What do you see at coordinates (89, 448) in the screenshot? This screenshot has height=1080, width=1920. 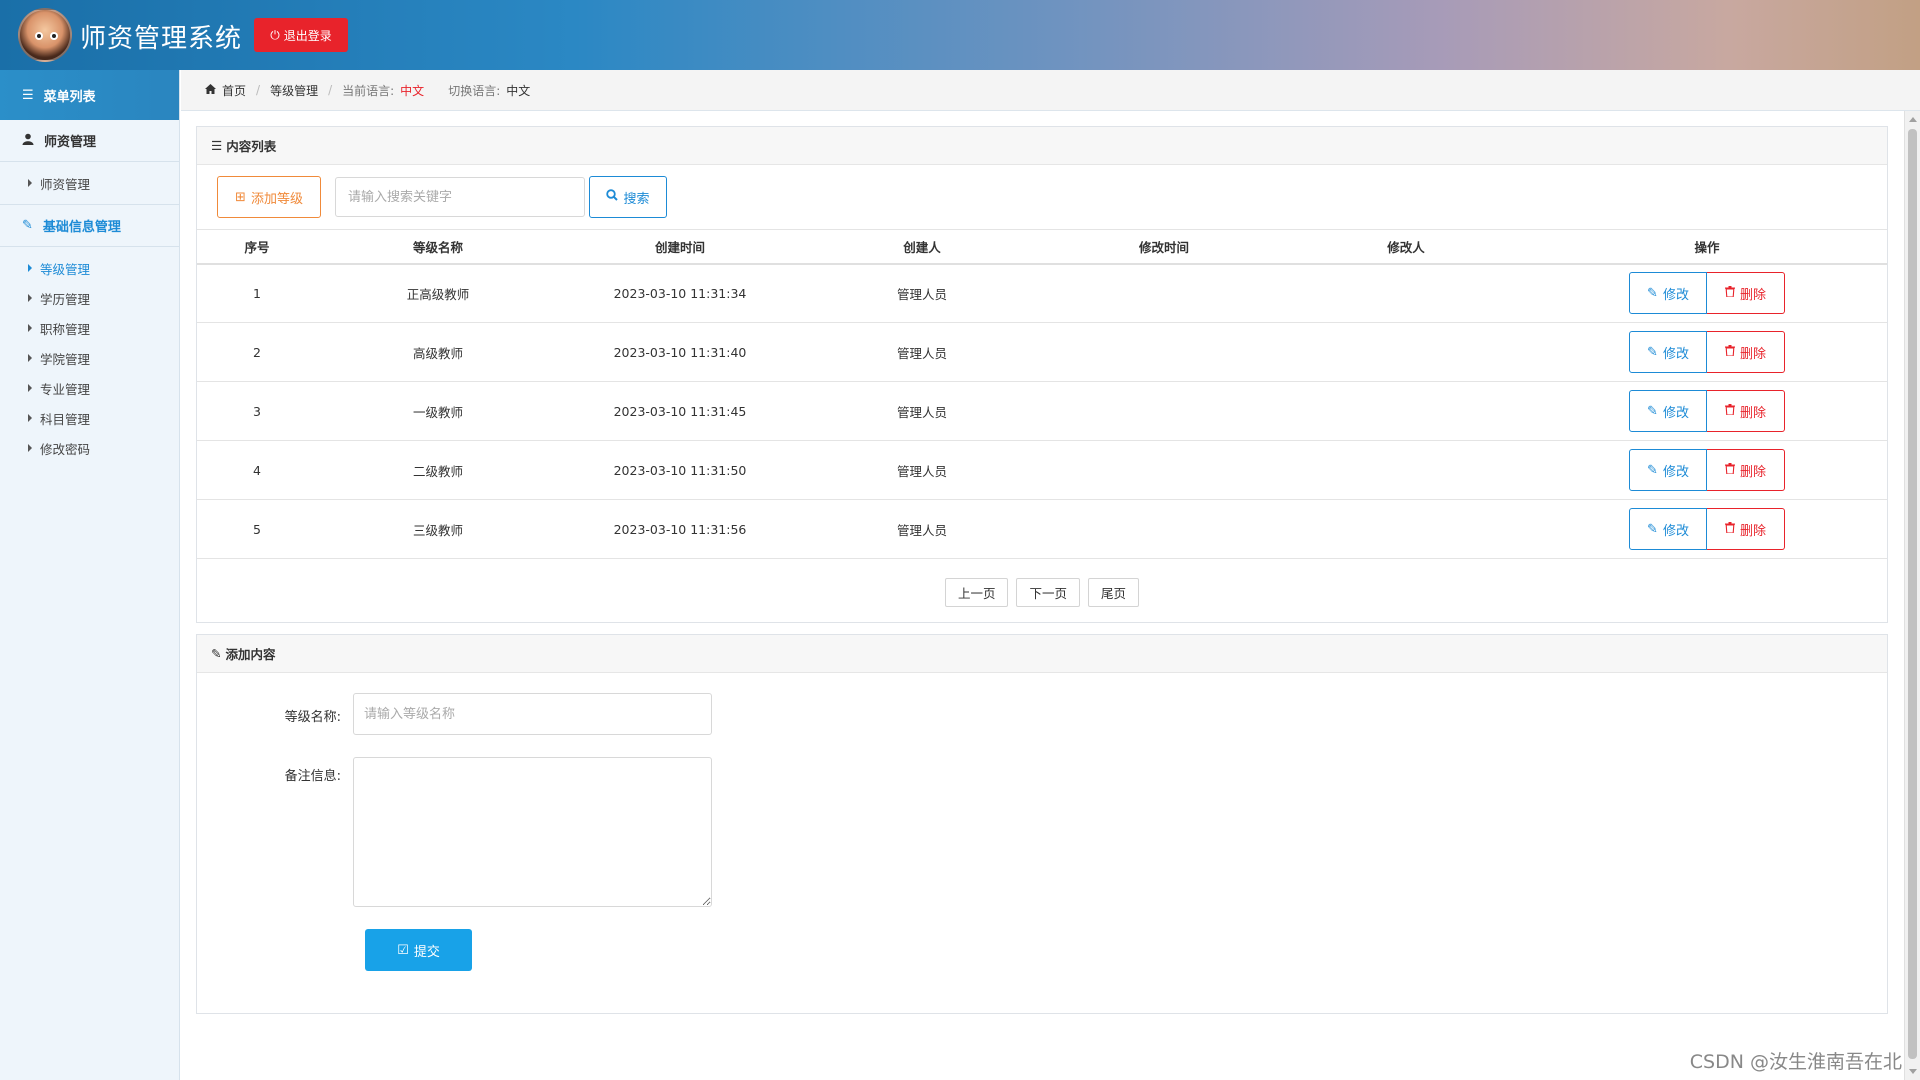 I see `sidebar-item-password: 修改密码` at bounding box center [89, 448].